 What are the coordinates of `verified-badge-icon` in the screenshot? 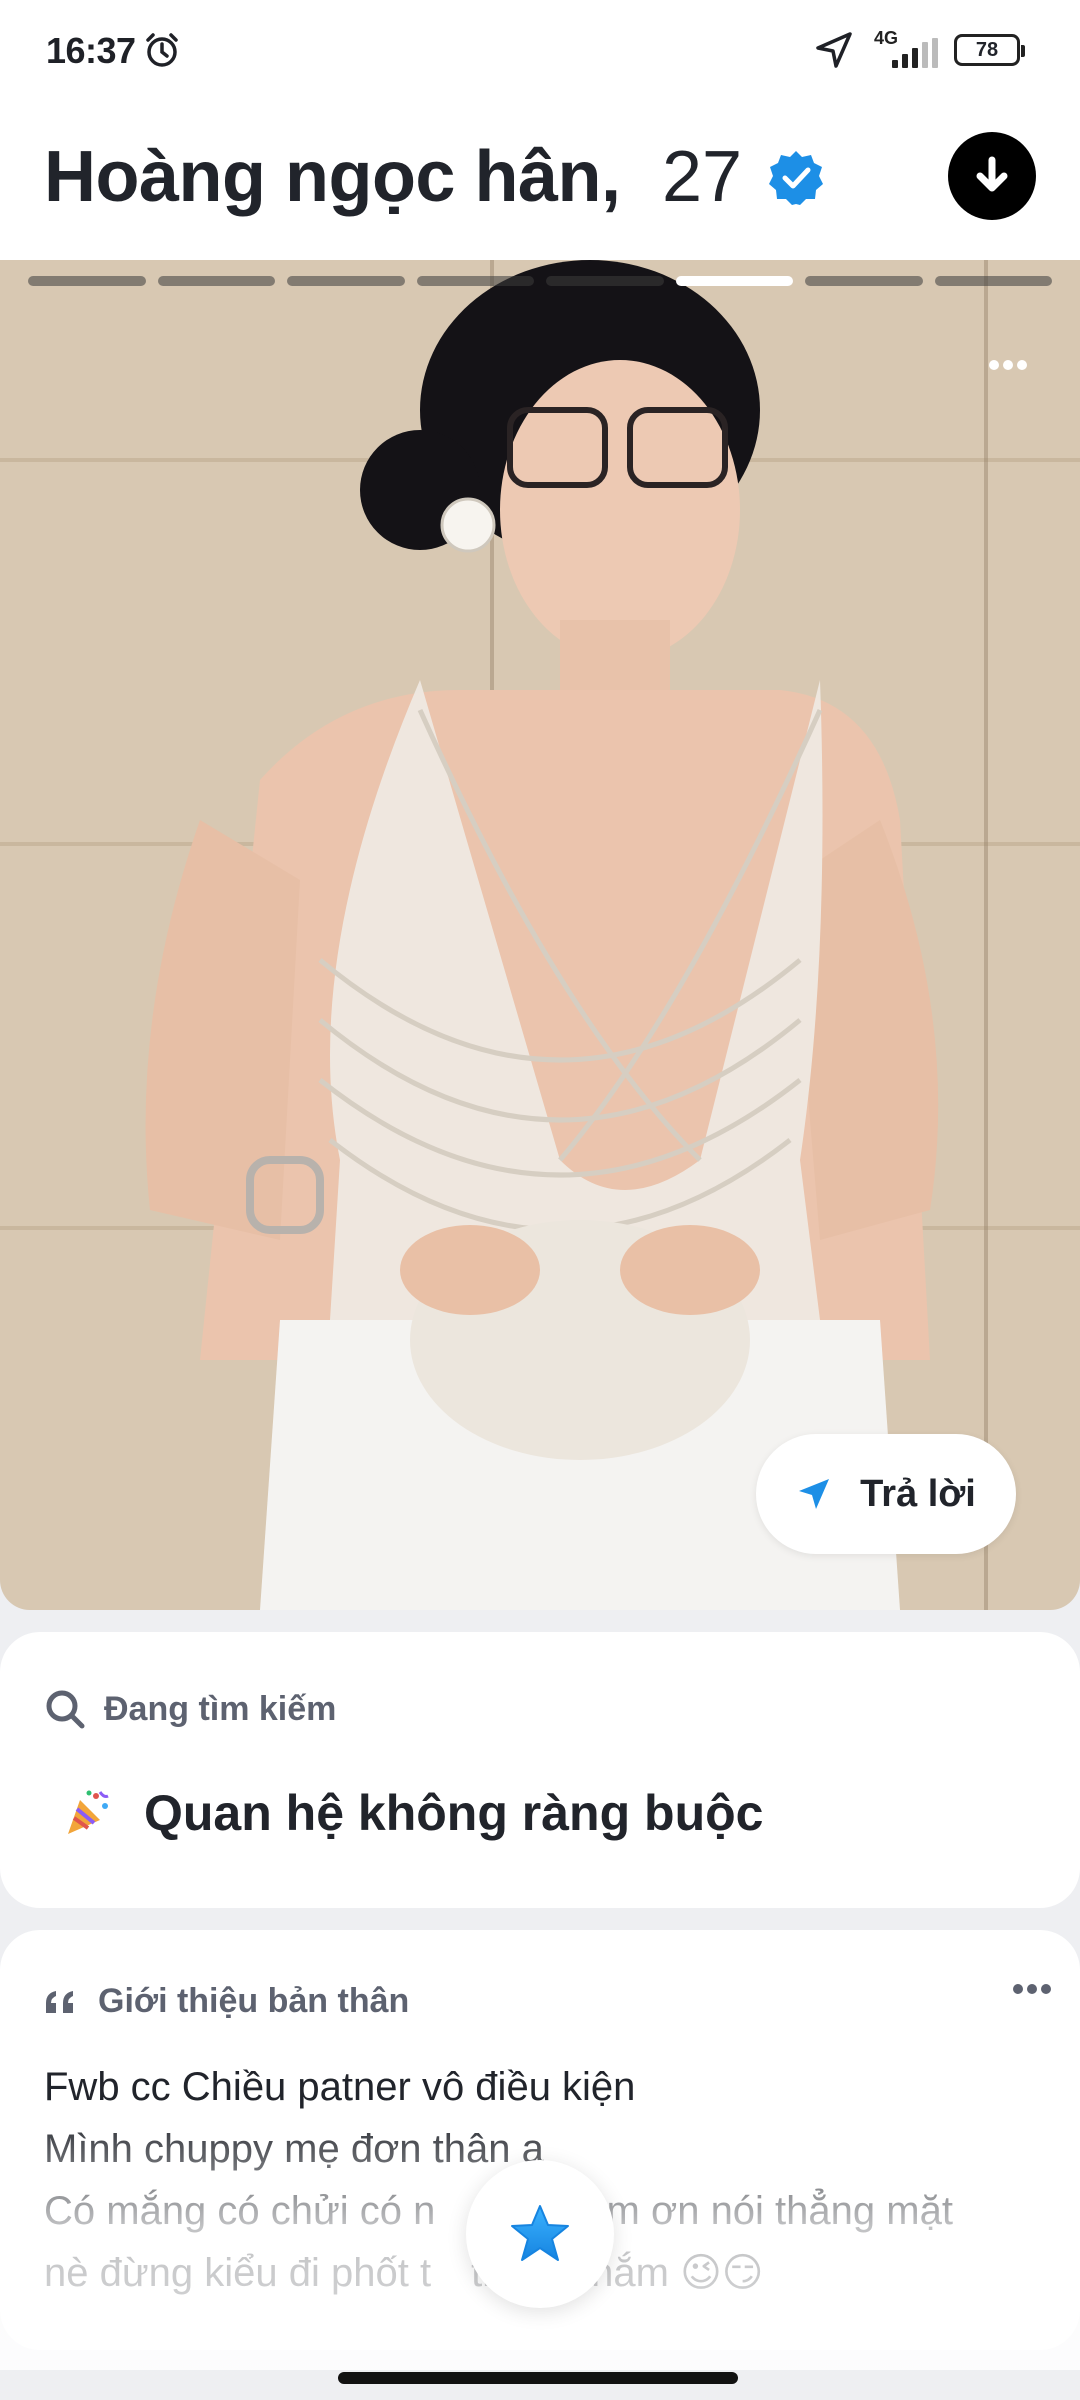 It's located at (796, 178).